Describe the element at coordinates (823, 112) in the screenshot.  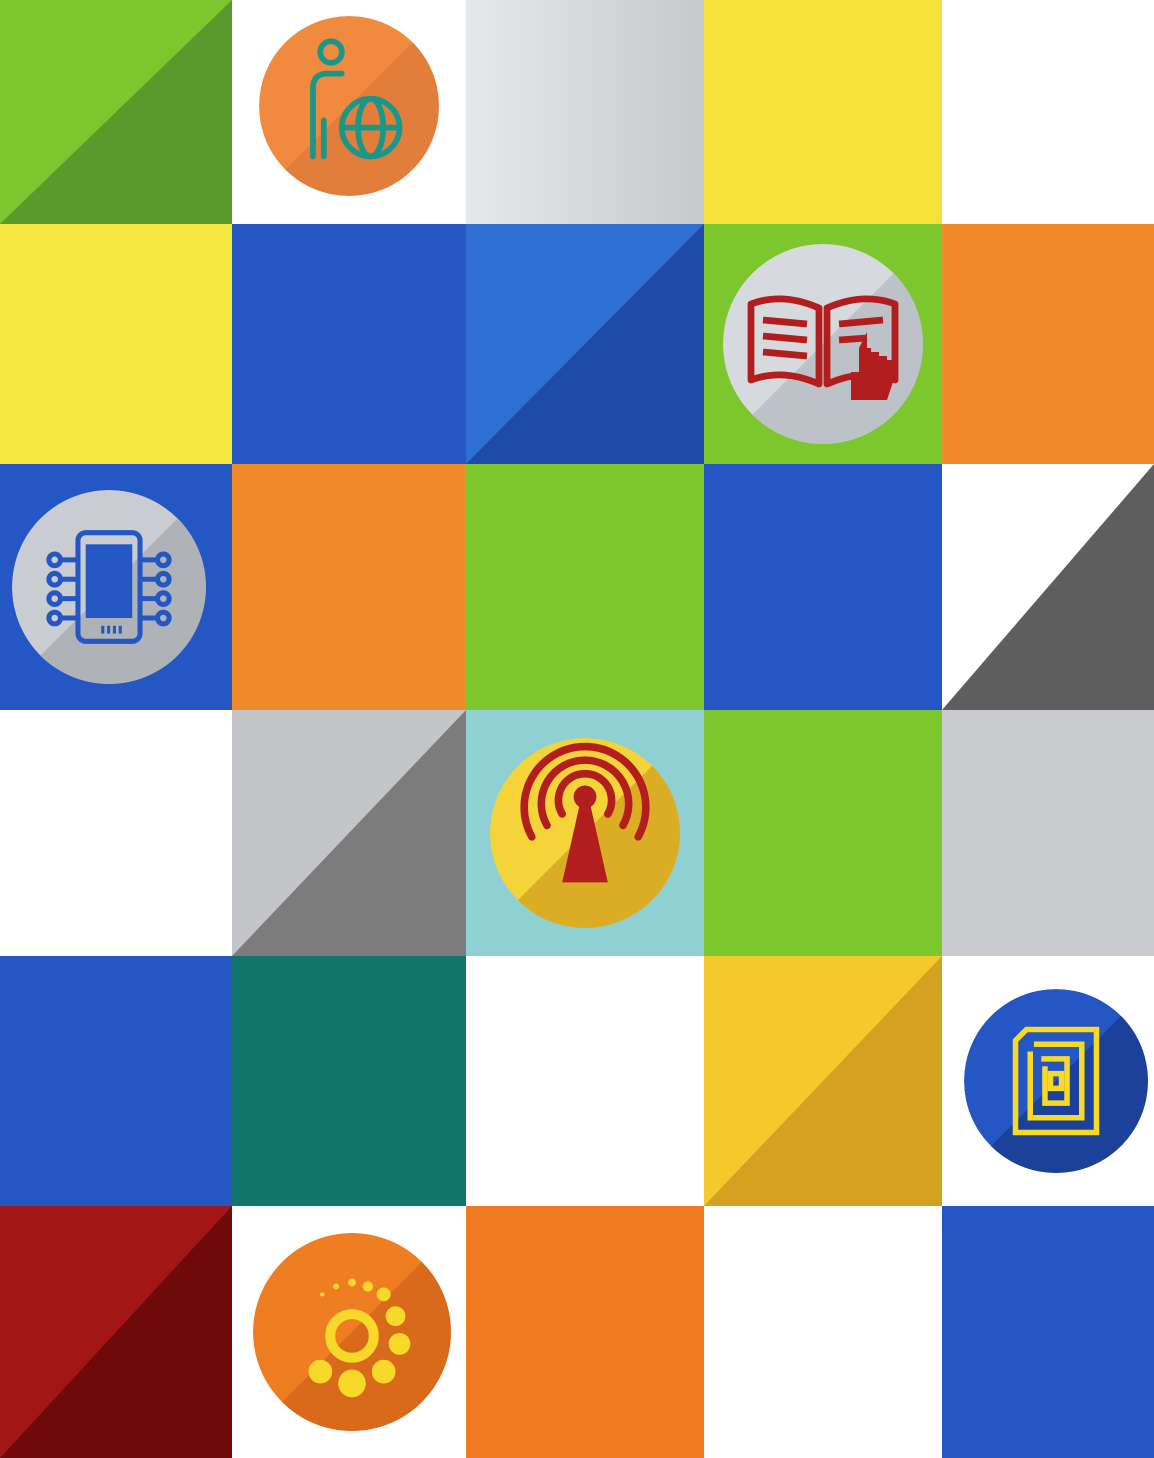
I see `tile-r1c4` at that location.